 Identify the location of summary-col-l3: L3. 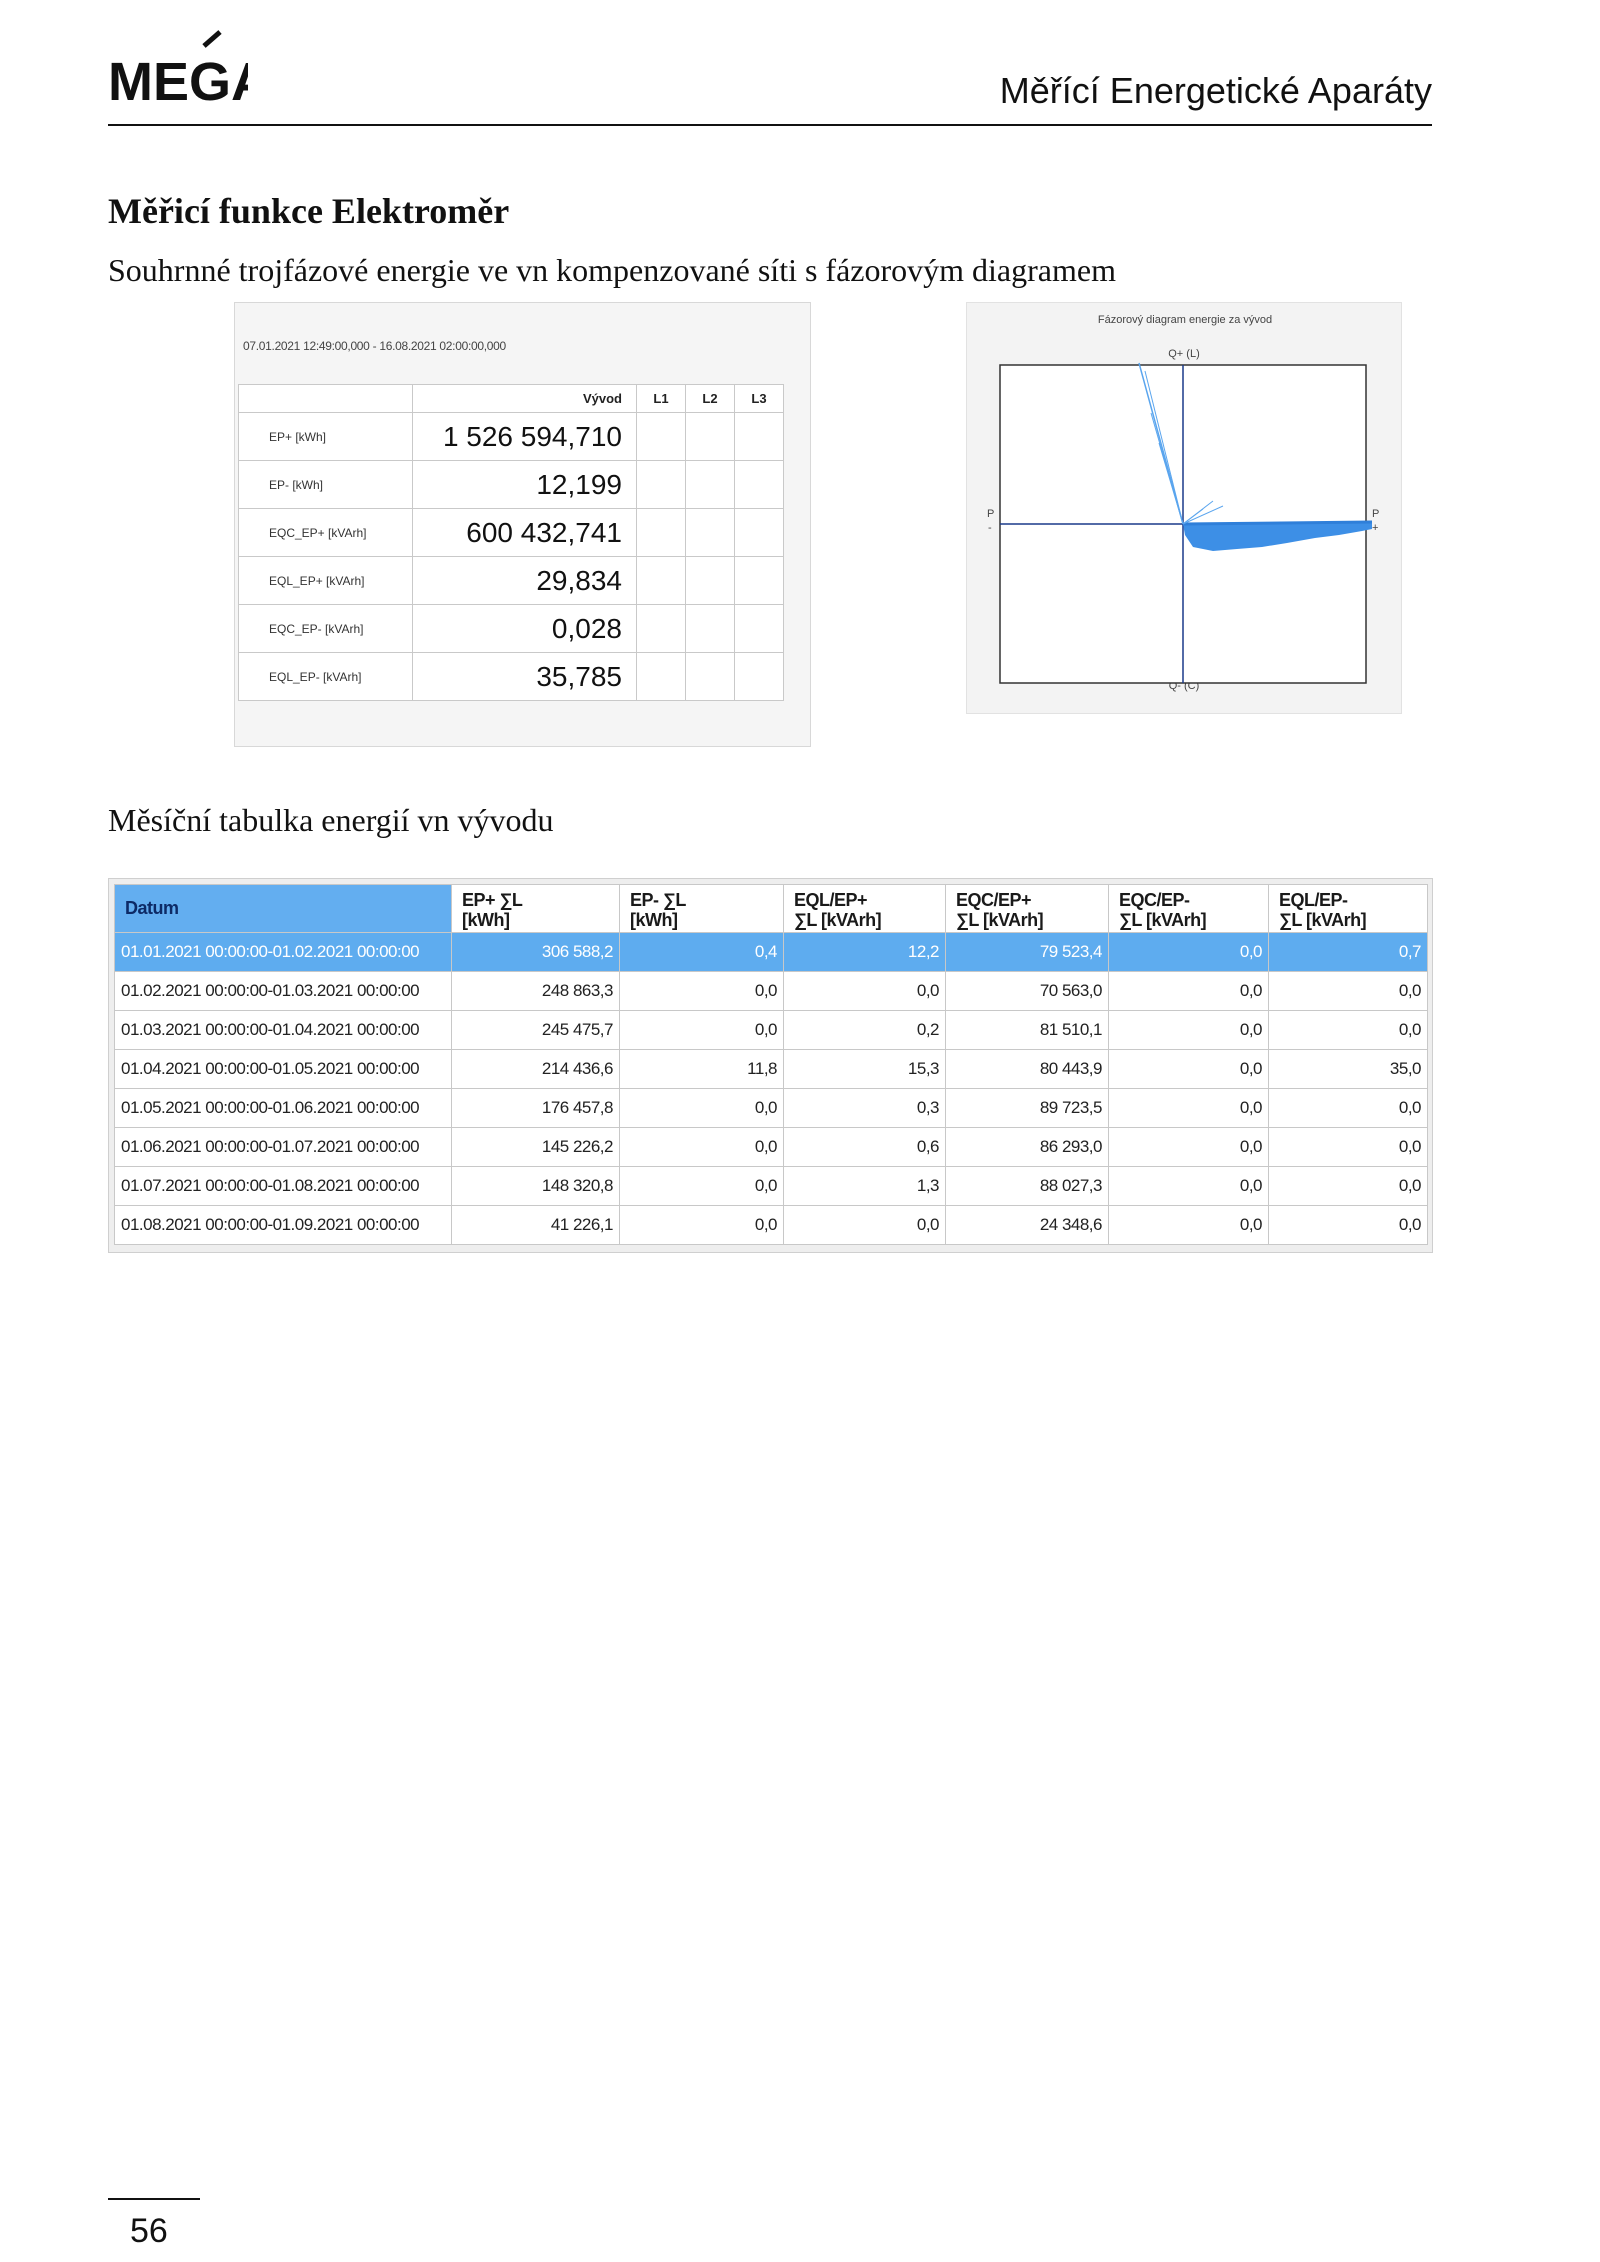
(759, 398).